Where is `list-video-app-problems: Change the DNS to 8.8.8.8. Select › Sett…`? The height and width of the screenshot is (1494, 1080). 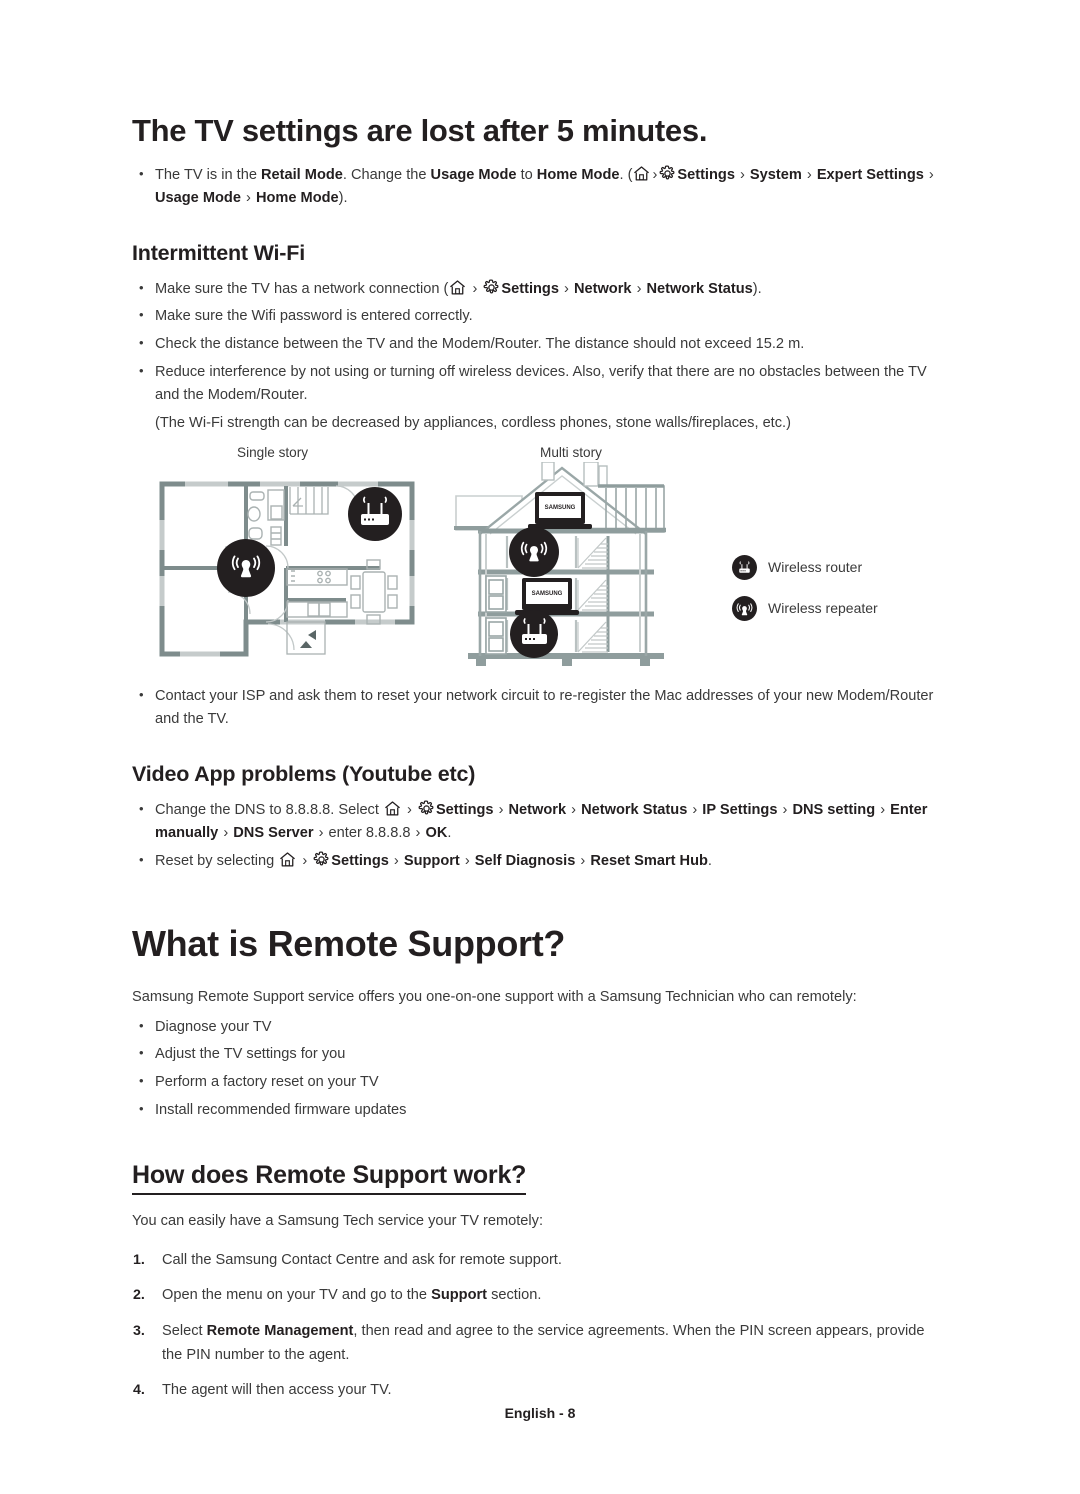
list-video-app-problems: Change the DNS to 8.8.8.8. Select › Sett… is located at coordinates (540, 836).